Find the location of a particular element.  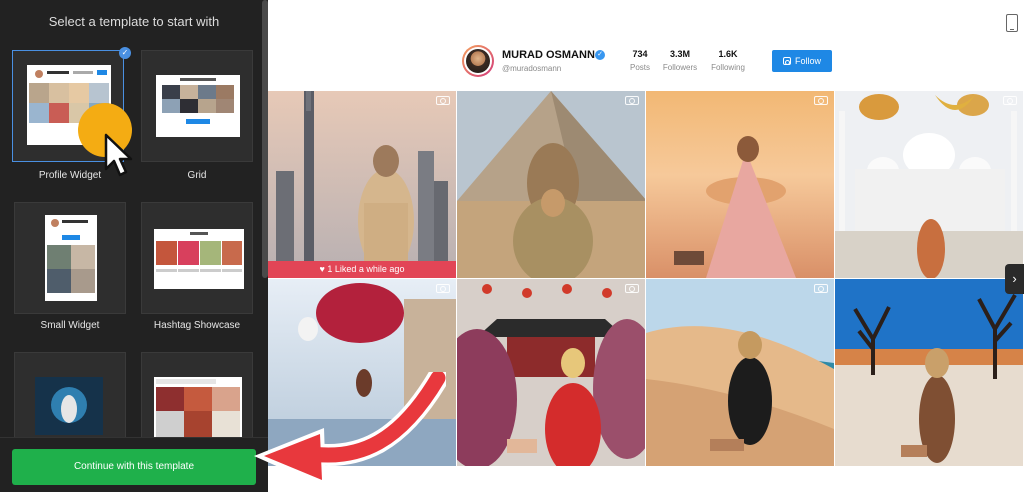

profile-handle: @muradosmann is located at coordinates (531, 68).